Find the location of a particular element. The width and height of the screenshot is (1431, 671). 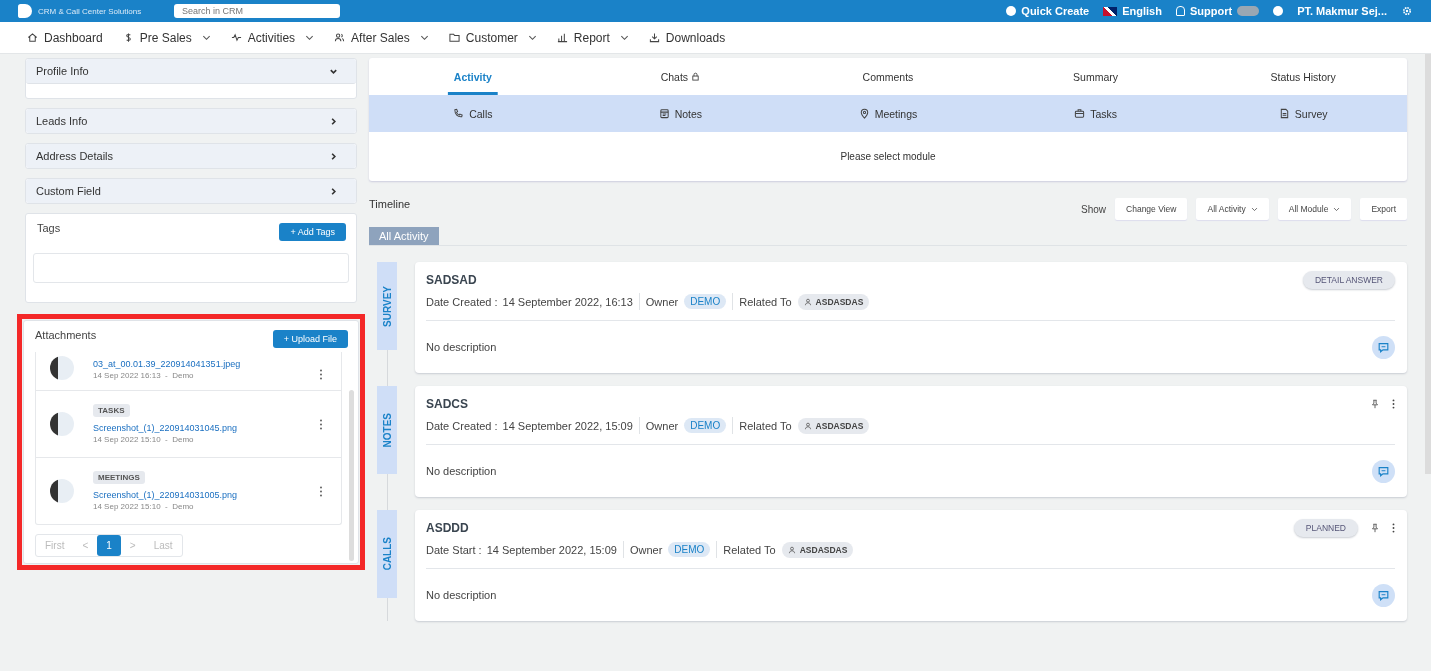

home-icon is located at coordinates (32, 37).